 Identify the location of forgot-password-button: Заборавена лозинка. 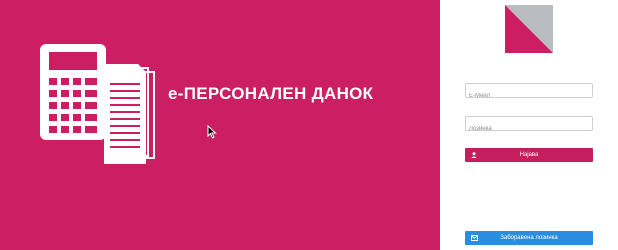
(529, 238).